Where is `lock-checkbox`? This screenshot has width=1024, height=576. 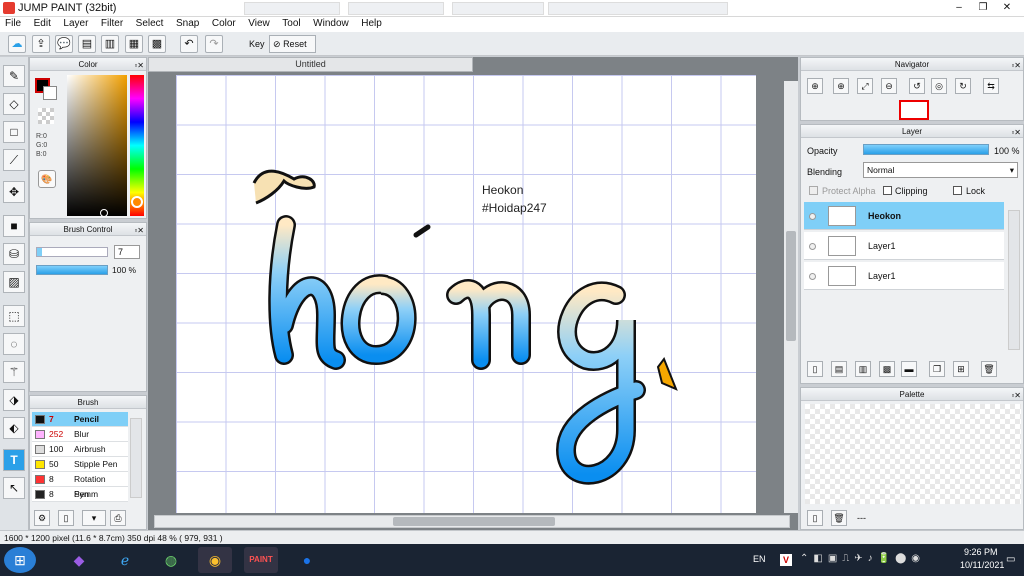
lock-checkbox is located at coordinates (957, 190).